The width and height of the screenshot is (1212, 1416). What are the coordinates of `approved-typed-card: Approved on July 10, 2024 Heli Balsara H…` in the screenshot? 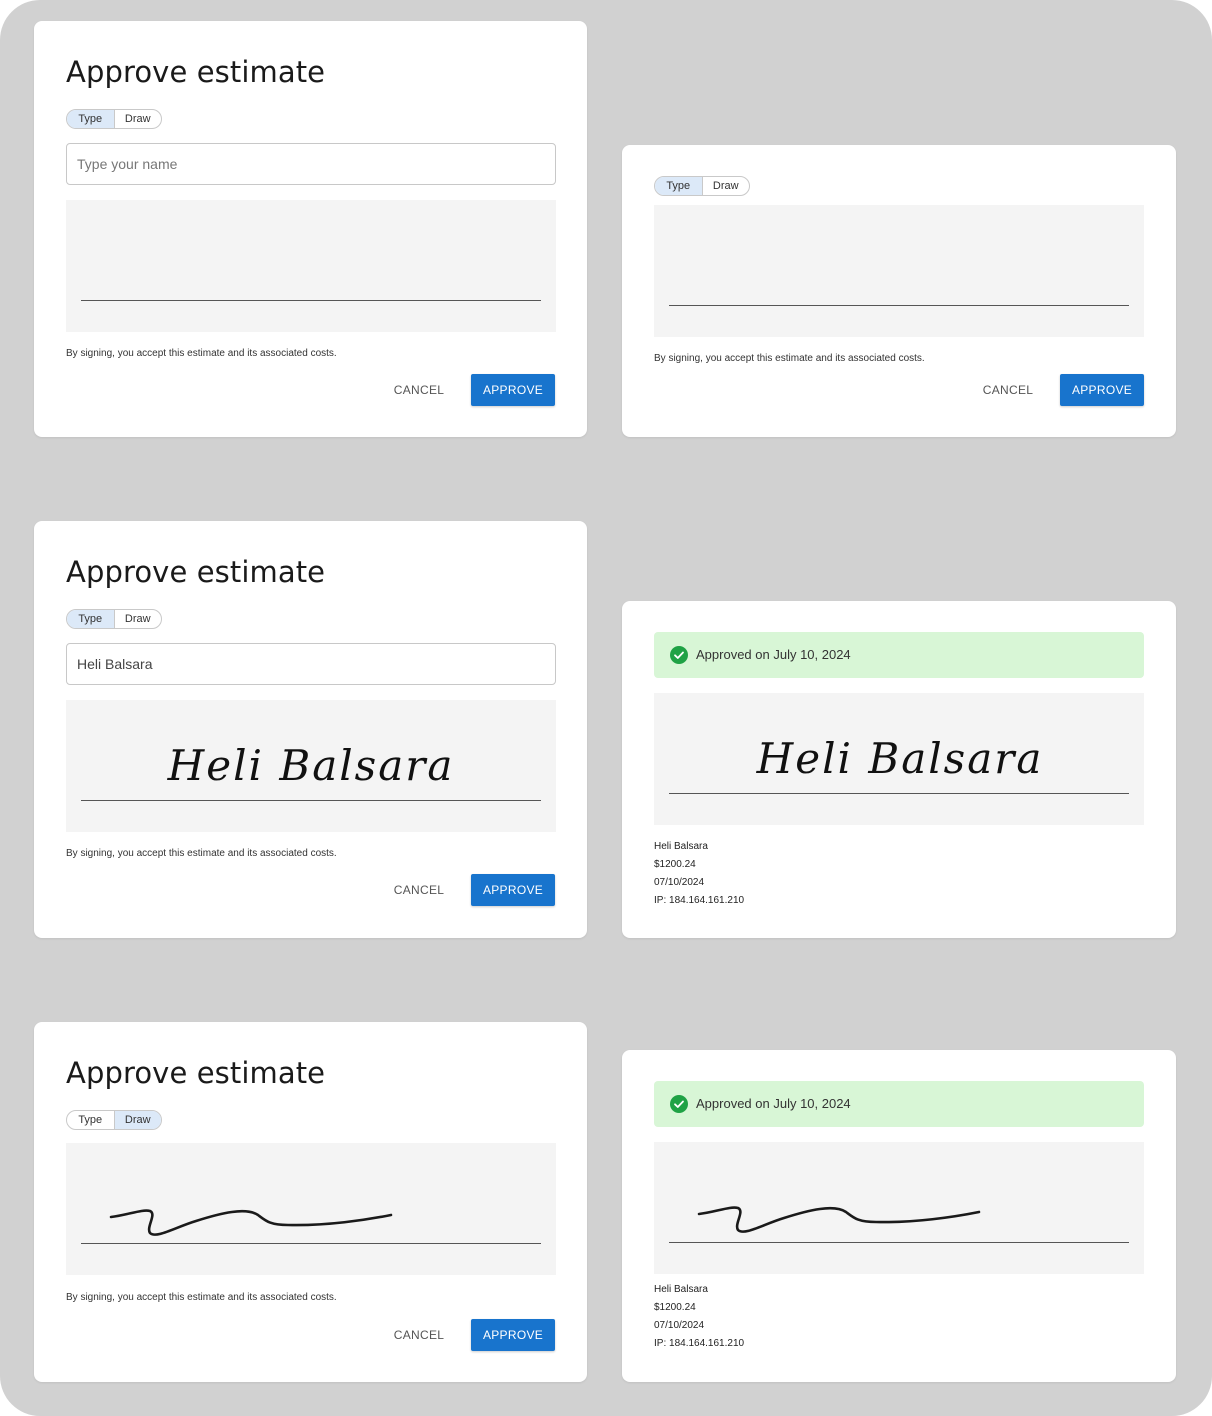 It's located at (899, 769).